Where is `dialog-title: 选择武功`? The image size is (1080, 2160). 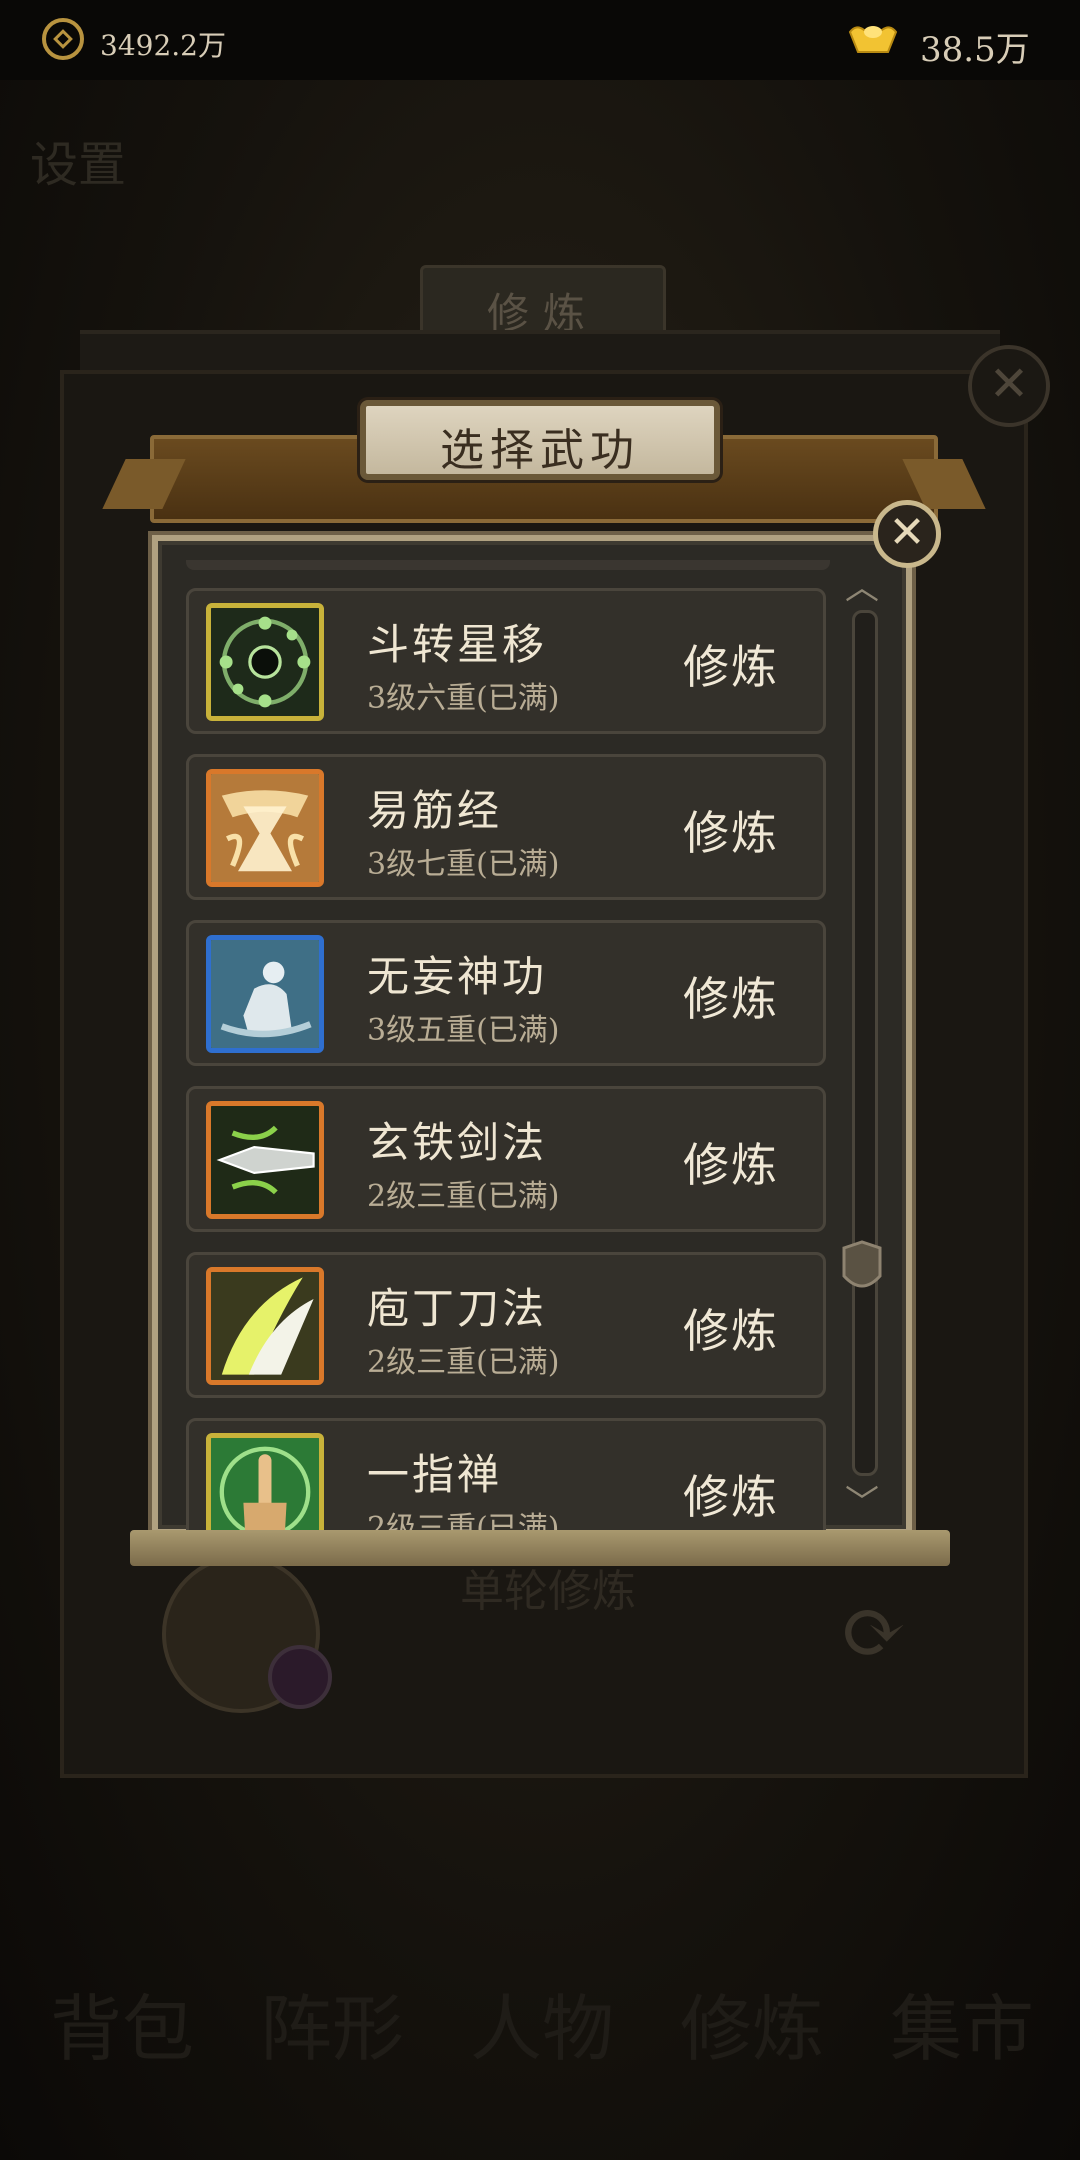
dialog-title: 选择武功 is located at coordinates (540, 450).